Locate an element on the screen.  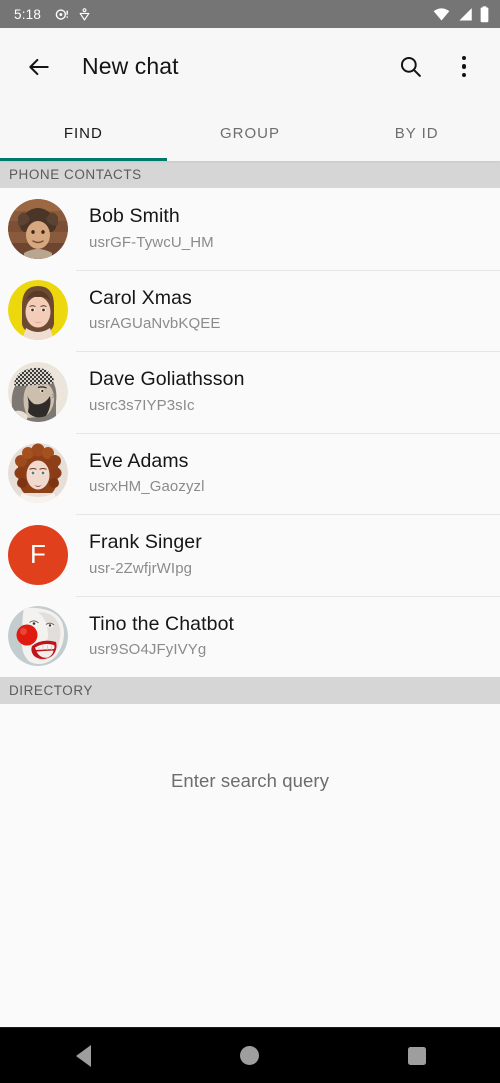
app-bar: New chat is located at coordinates (250, 66).